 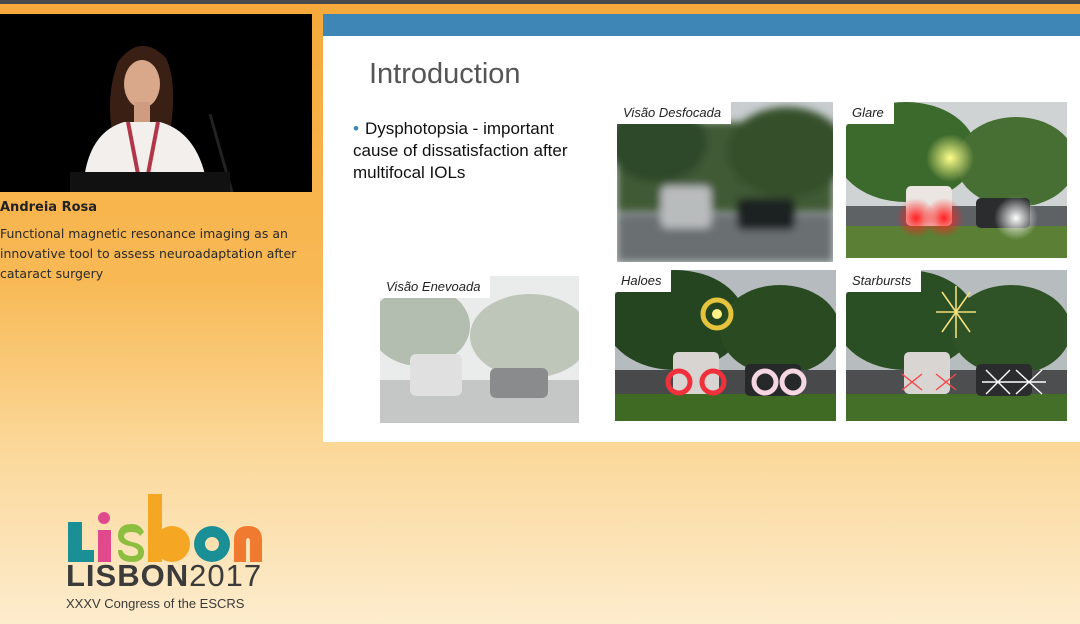 What do you see at coordinates (725, 182) in the screenshot?
I see `photo-blurred-vision: Visão Desfocada` at bounding box center [725, 182].